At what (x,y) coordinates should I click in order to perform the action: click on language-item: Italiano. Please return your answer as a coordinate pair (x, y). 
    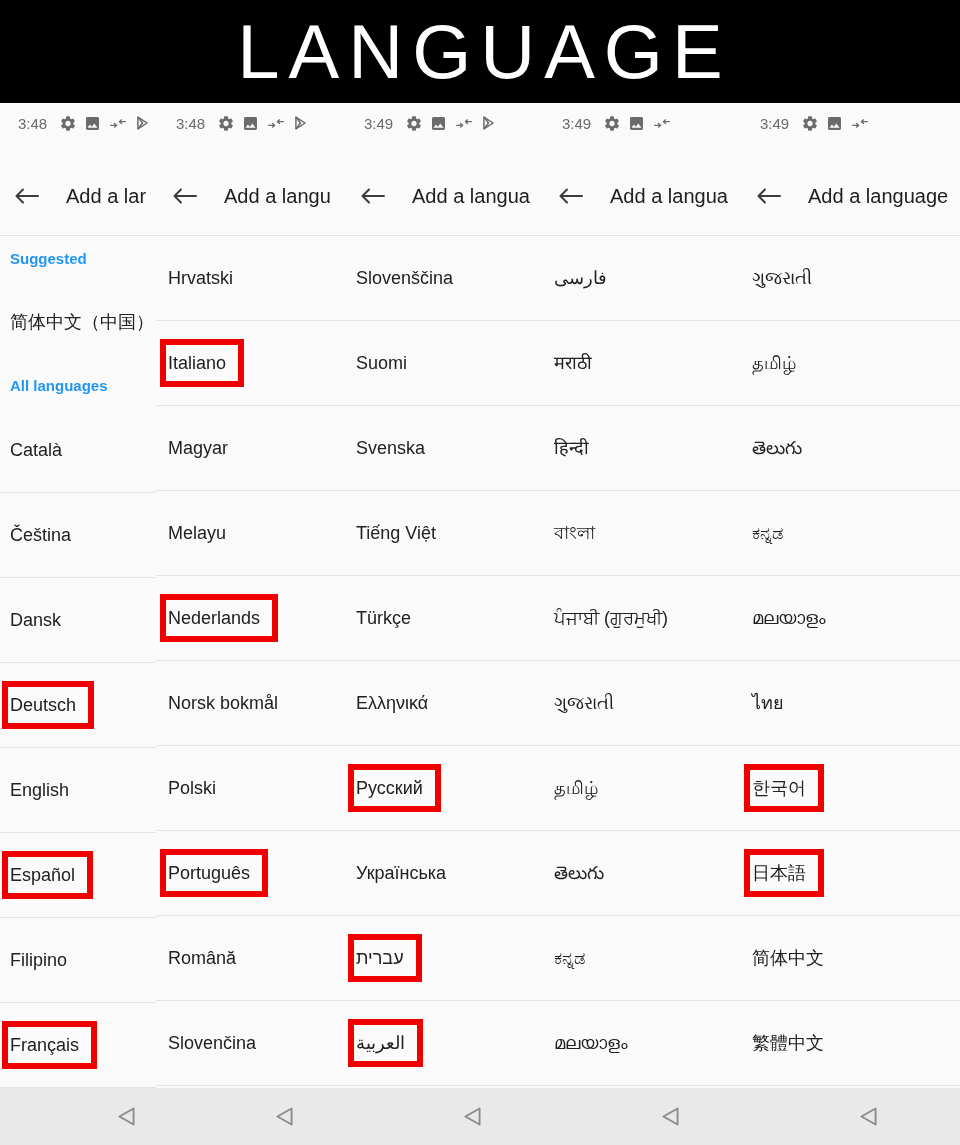
    Looking at the image, I should click on (197, 363).